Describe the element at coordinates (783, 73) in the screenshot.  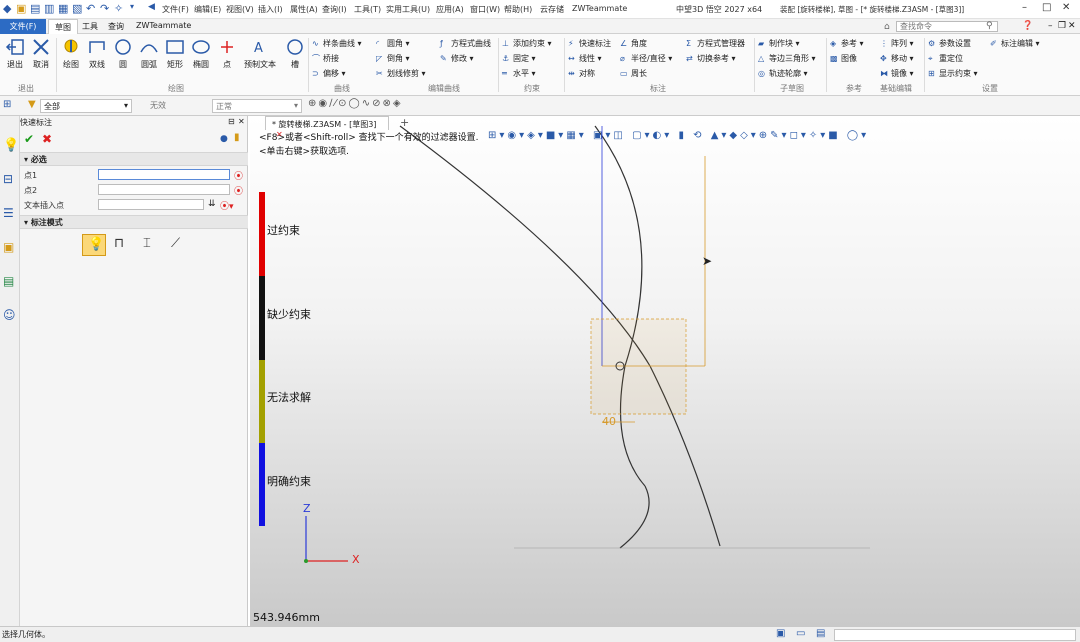
I see `track-contour-button: ◎ 轨迹轮廓 ▾` at that location.